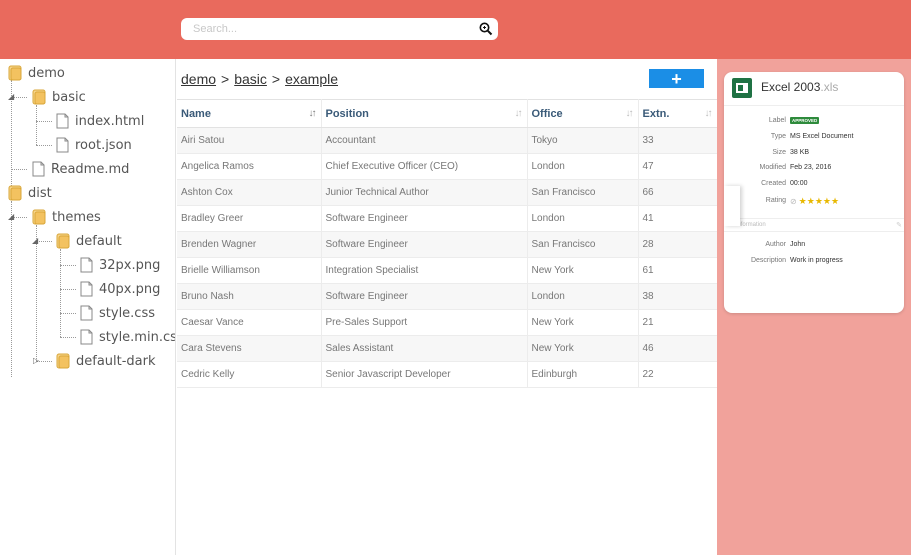  What do you see at coordinates (814, 105) in the screenshot?
I see `divider` at bounding box center [814, 105].